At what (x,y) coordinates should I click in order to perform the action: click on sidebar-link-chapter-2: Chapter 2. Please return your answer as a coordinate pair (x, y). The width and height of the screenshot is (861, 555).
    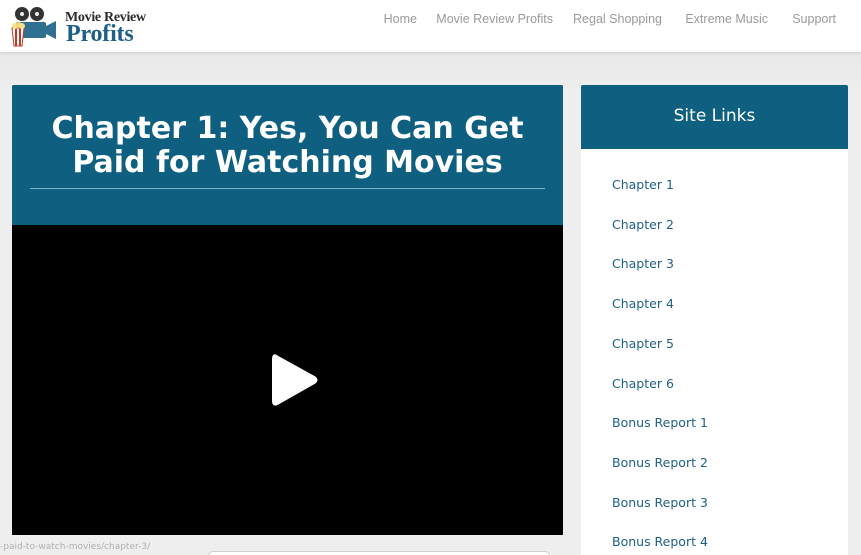
    Looking at the image, I should click on (643, 224).